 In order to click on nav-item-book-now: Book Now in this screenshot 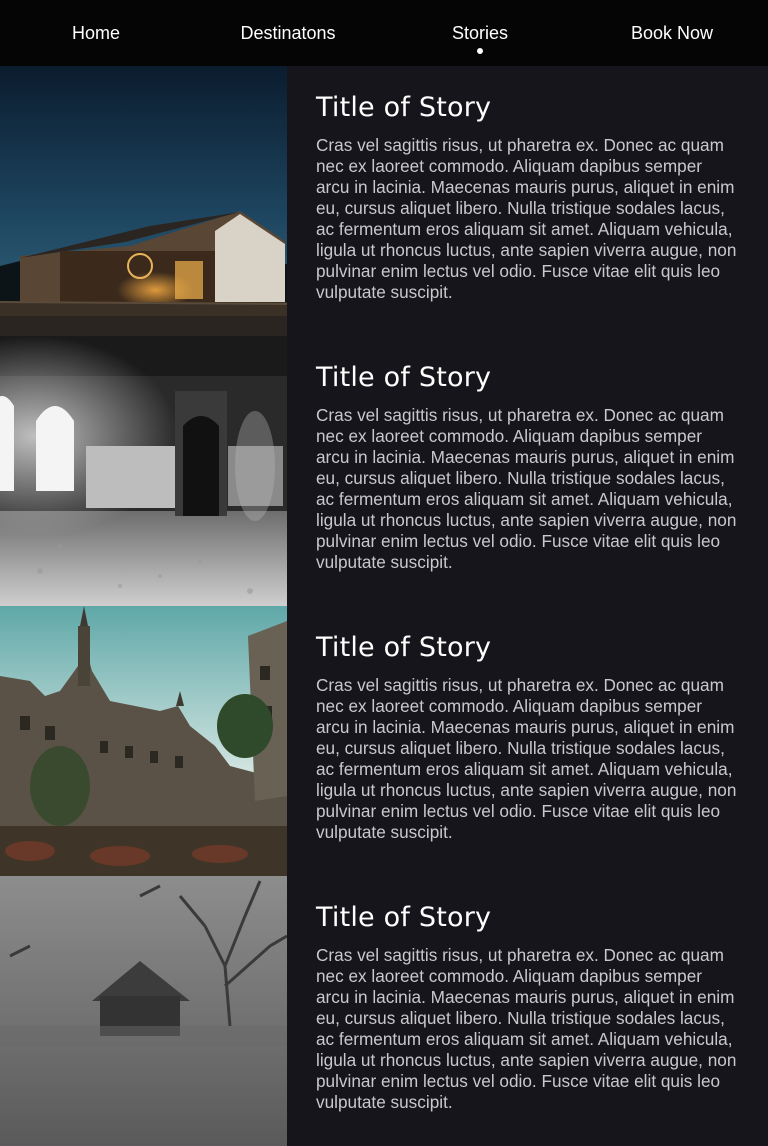, I will do `click(672, 33)`.